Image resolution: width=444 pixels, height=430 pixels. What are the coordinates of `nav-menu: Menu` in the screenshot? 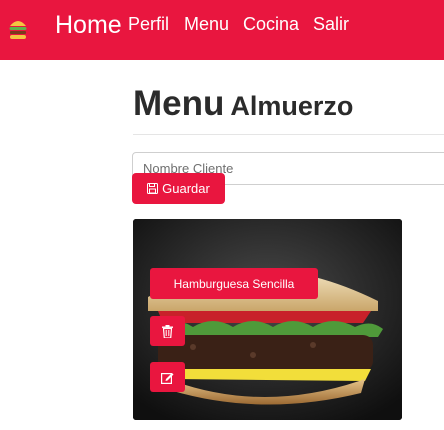 It's located at (206, 24).